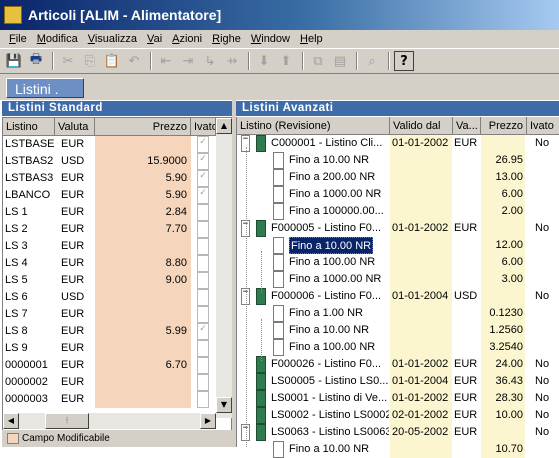 The image size is (559, 458). I want to click on table-row: LS 2 EUR 7.70, so click(109, 229).